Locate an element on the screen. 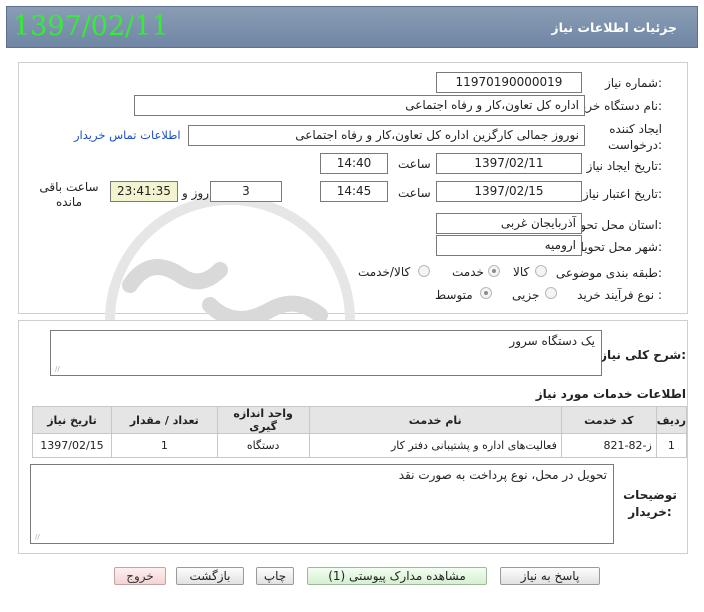  category-radio-service is located at coordinates (494, 271).